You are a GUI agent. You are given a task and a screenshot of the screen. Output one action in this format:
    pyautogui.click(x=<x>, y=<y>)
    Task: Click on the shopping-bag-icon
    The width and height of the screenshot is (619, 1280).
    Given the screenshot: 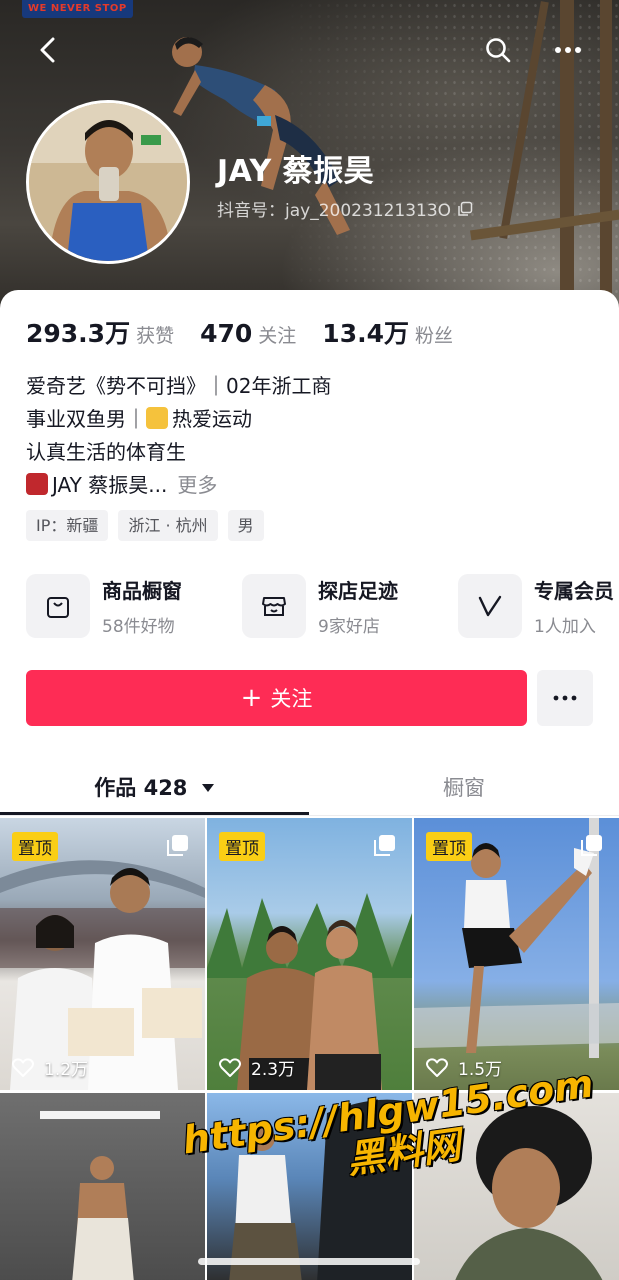 What is the action you would take?
    pyautogui.click(x=58, y=607)
    